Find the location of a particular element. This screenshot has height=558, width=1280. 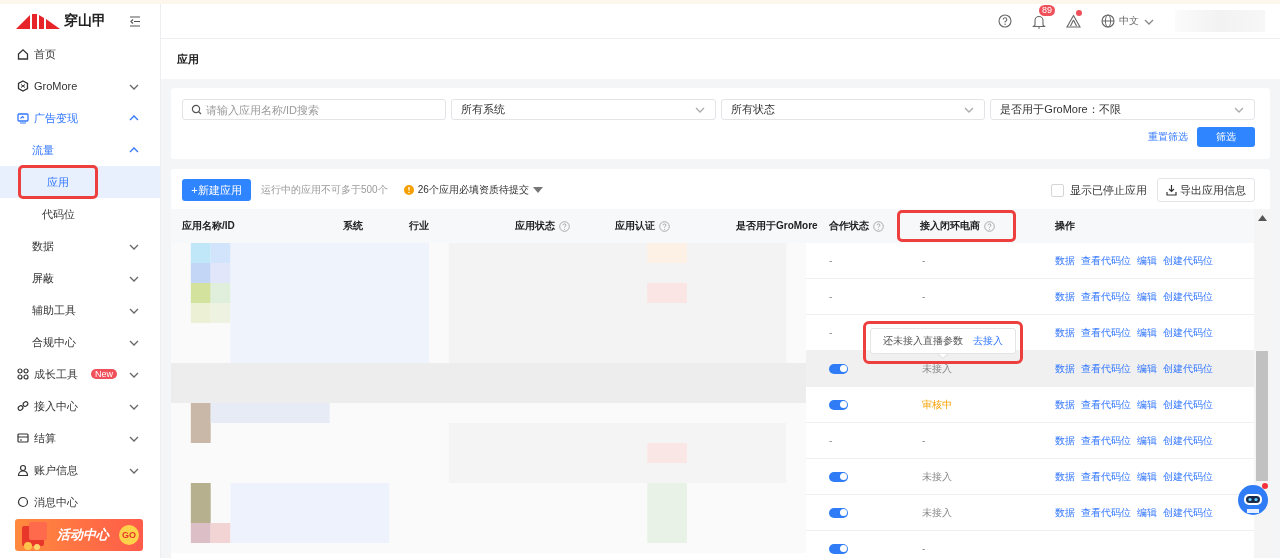

globe-icon is located at coordinates (1108, 21).